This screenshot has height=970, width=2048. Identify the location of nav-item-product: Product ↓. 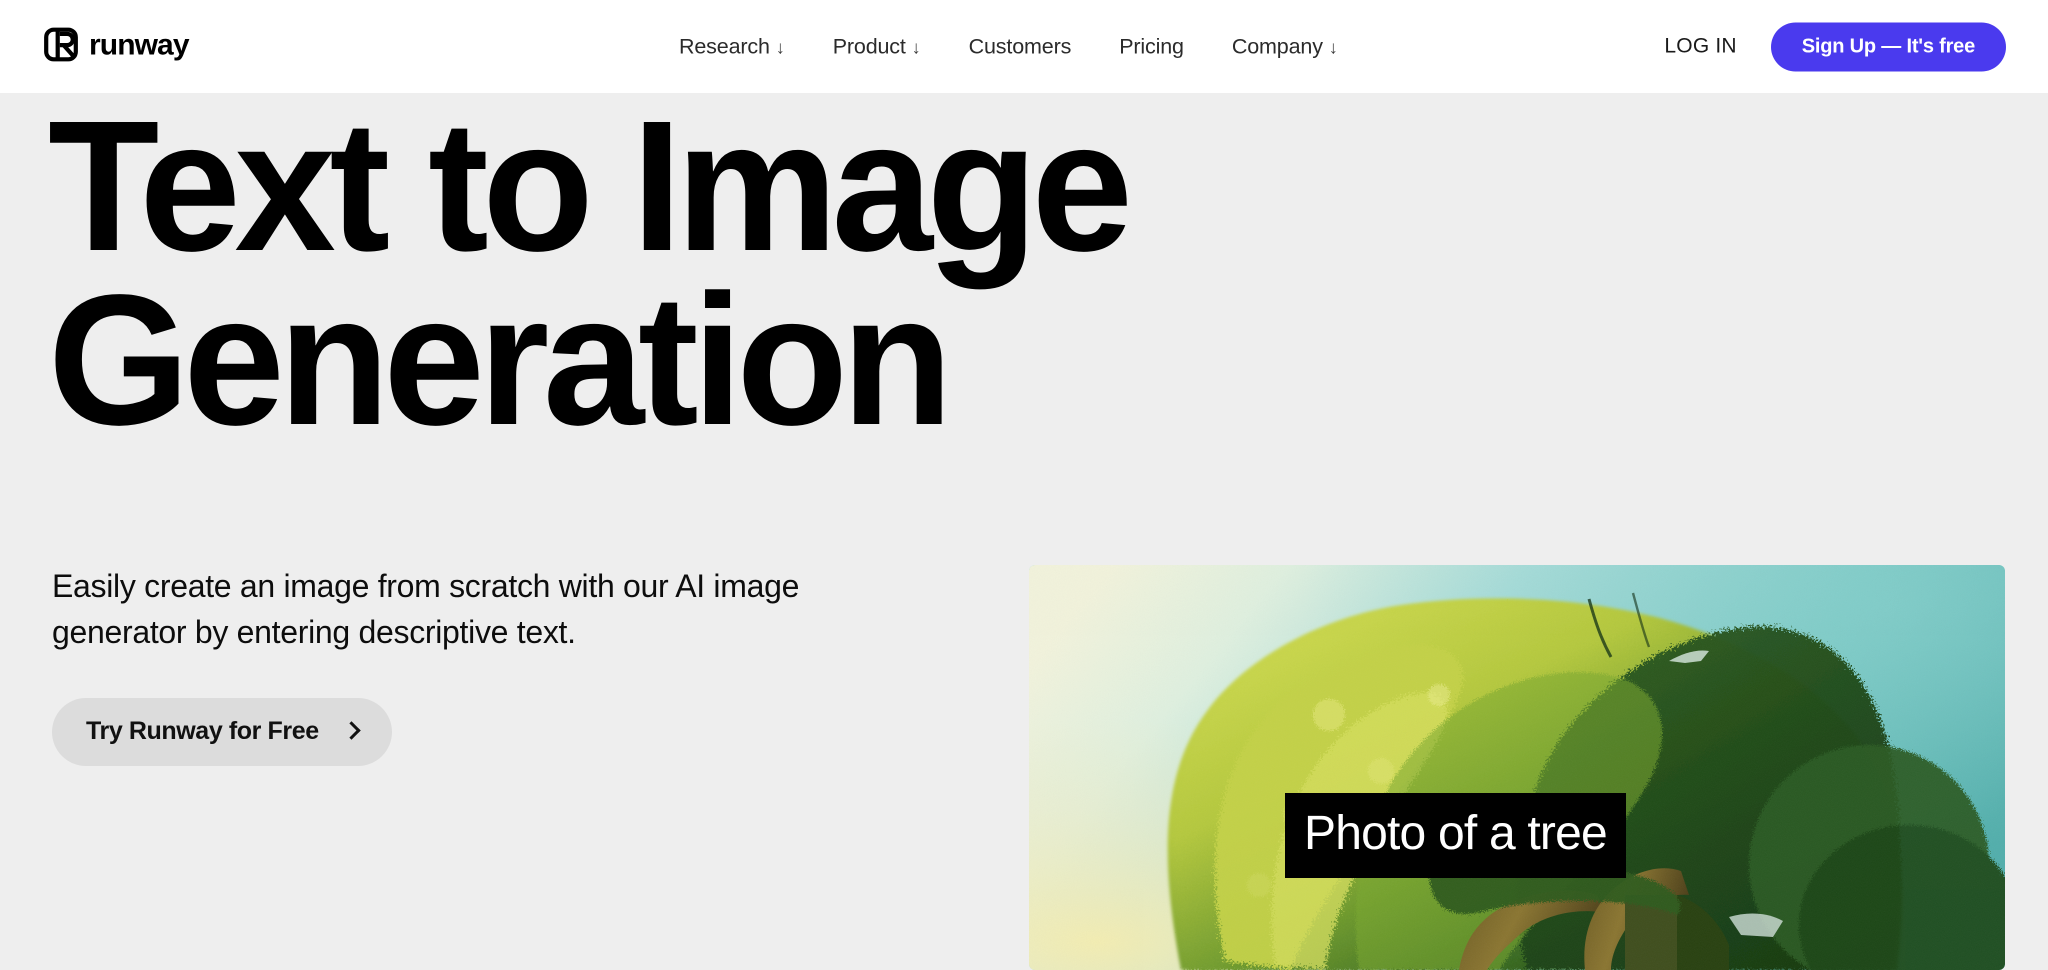
(877, 46).